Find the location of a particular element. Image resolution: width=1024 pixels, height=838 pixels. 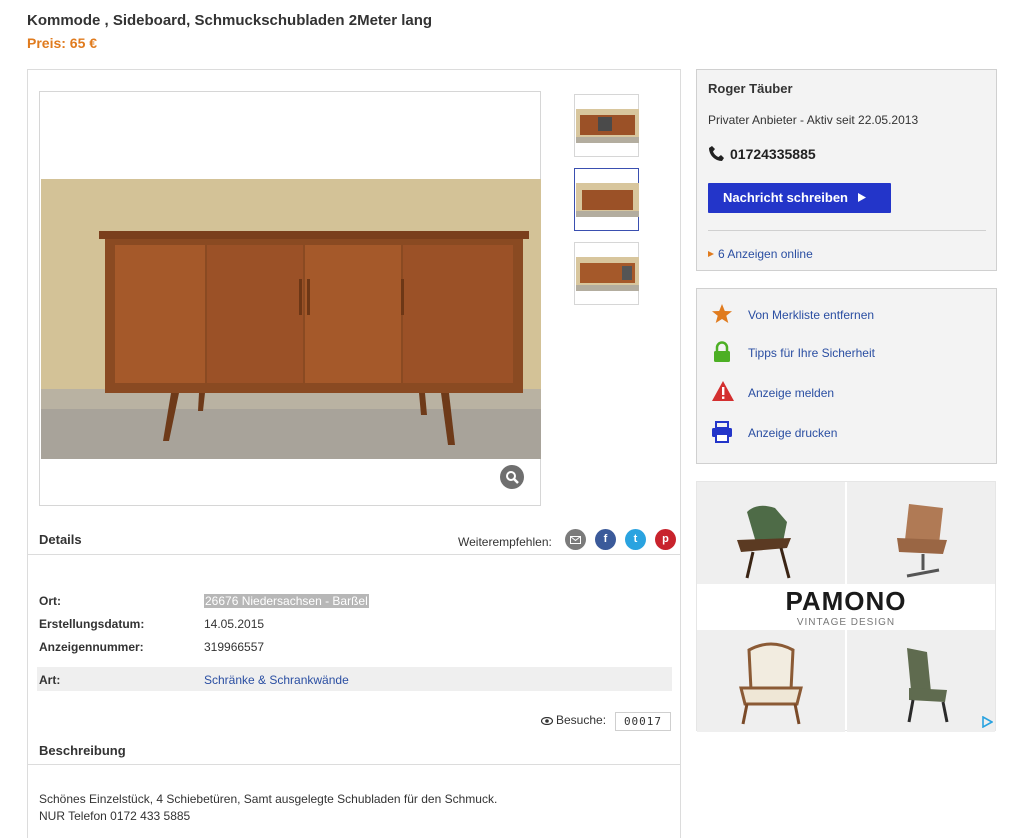

visits-counter: 00017 is located at coordinates (643, 721).